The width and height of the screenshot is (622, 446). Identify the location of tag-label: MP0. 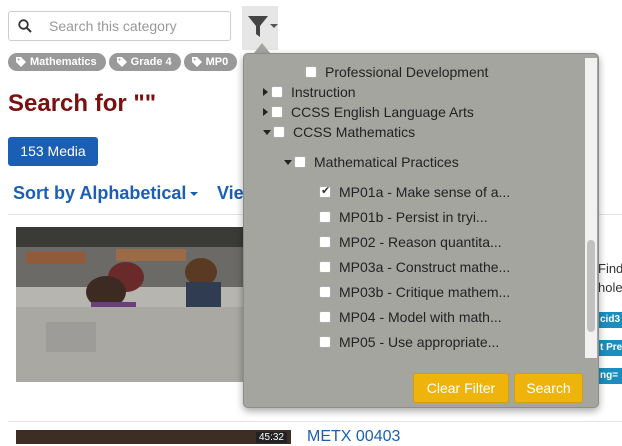
(217, 62).